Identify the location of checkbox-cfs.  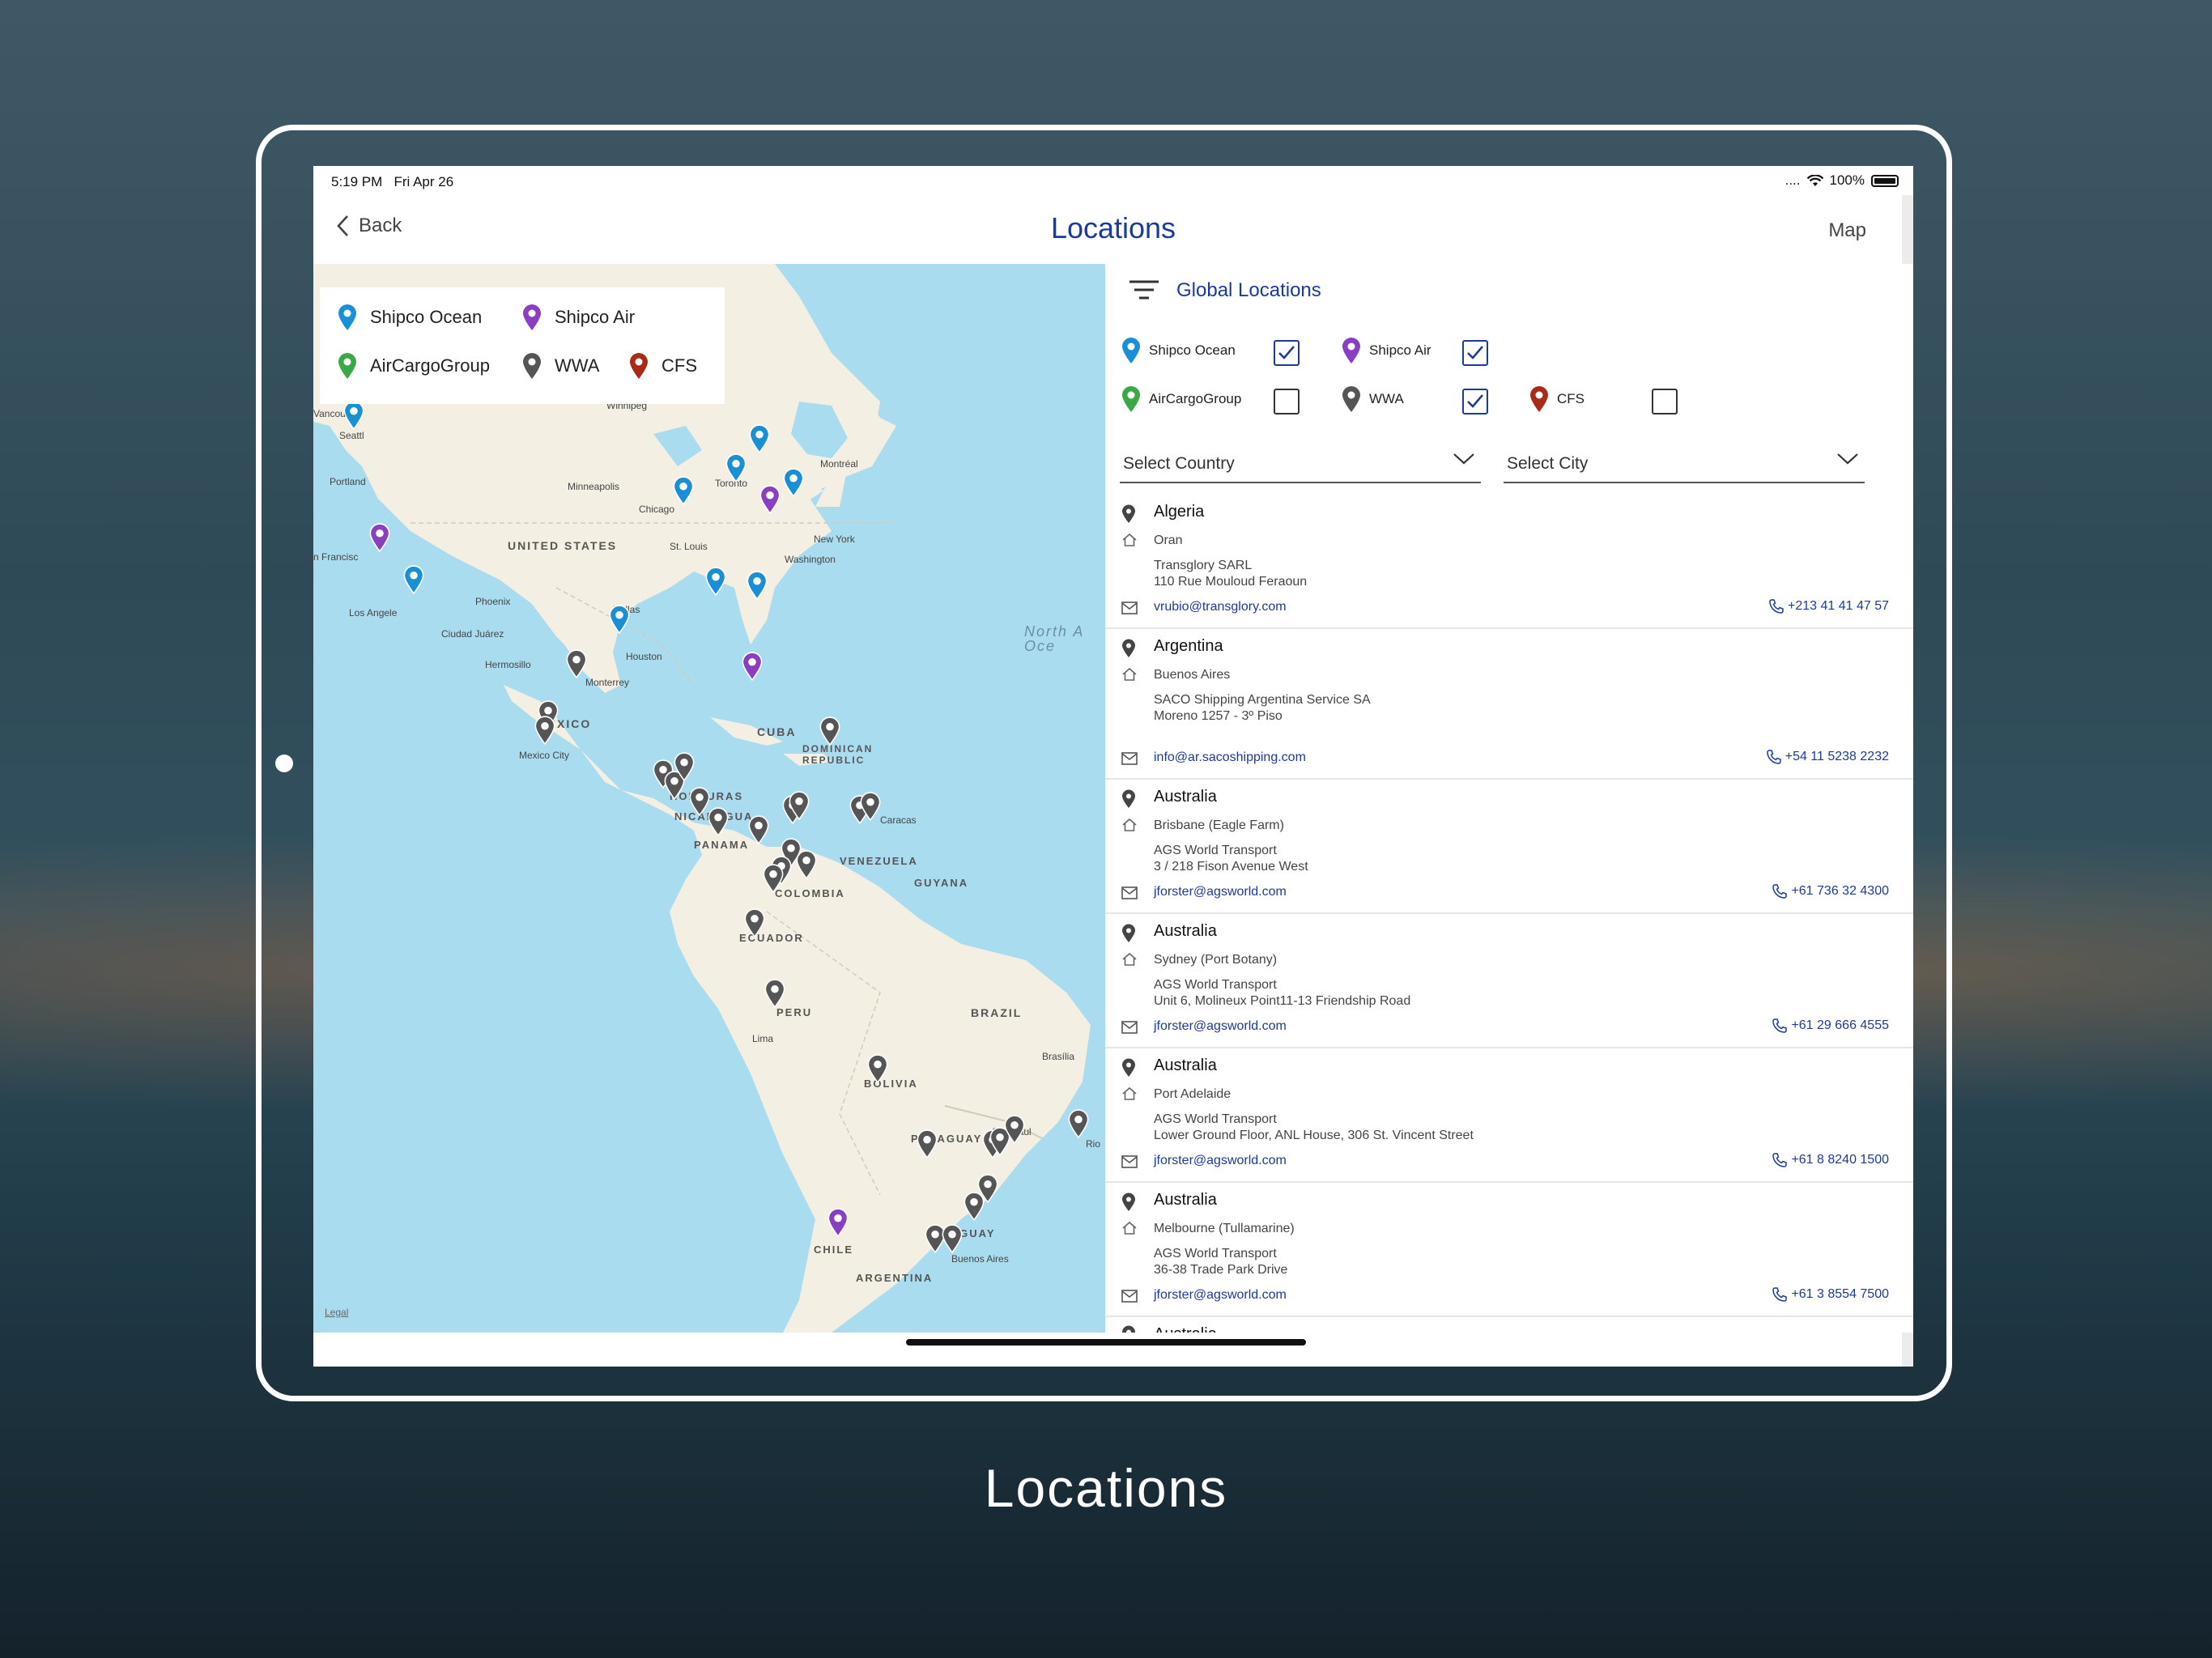
(1665, 401).